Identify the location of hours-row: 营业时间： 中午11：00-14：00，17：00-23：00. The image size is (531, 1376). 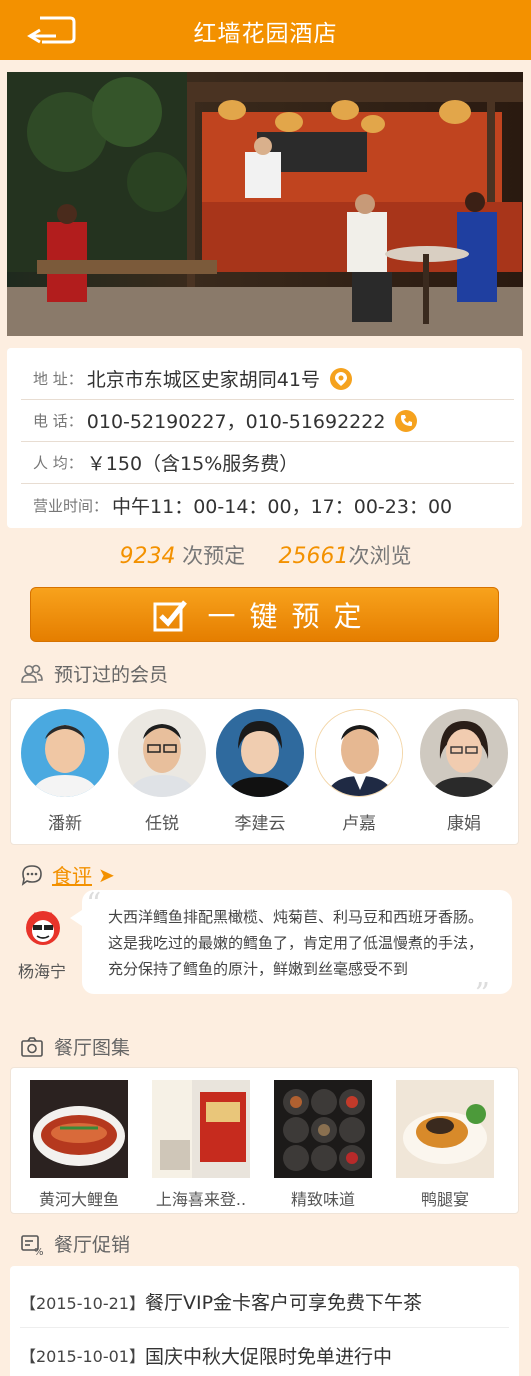
(267, 505).